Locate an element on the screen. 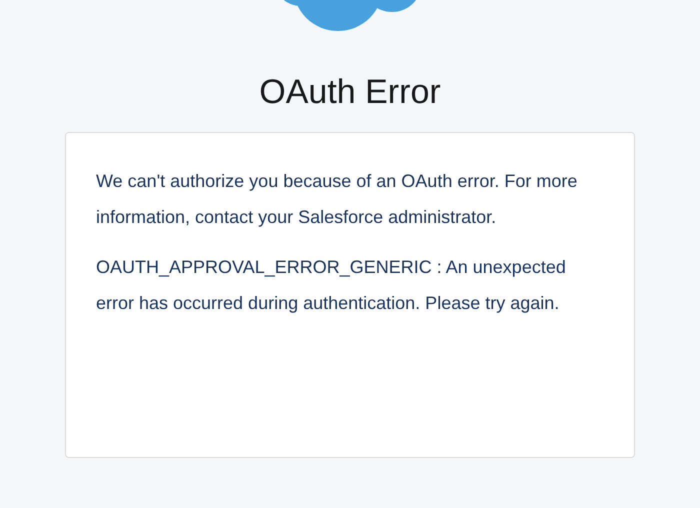  page-title: OAuth Error is located at coordinates (350, 92).